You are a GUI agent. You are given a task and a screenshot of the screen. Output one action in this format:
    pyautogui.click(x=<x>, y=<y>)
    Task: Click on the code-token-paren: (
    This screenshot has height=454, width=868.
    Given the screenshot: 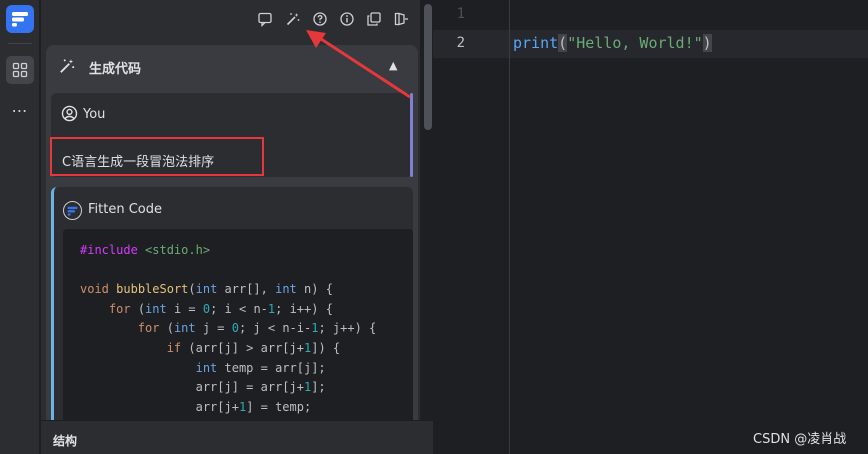 What is the action you would take?
    pyautogui.click(x=563, y=43)
    